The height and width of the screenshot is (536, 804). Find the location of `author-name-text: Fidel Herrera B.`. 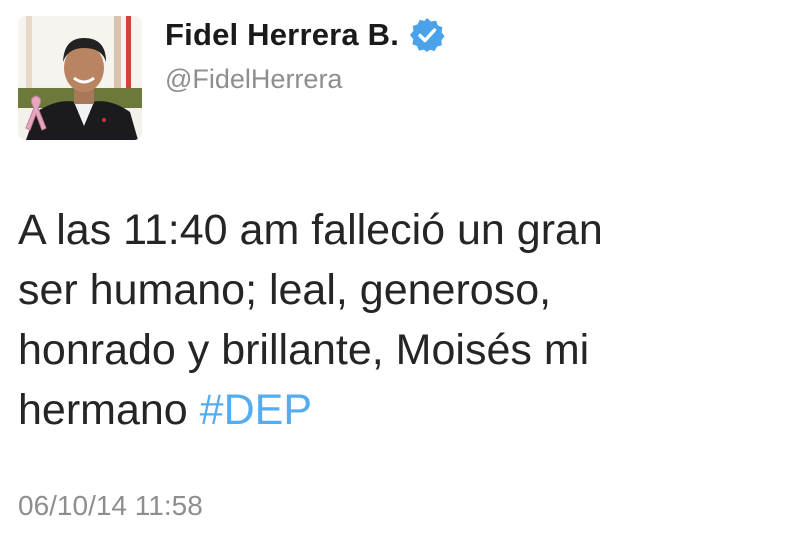

author-name-text: Fidel Herrera B. is located at coordinates (282, 35).